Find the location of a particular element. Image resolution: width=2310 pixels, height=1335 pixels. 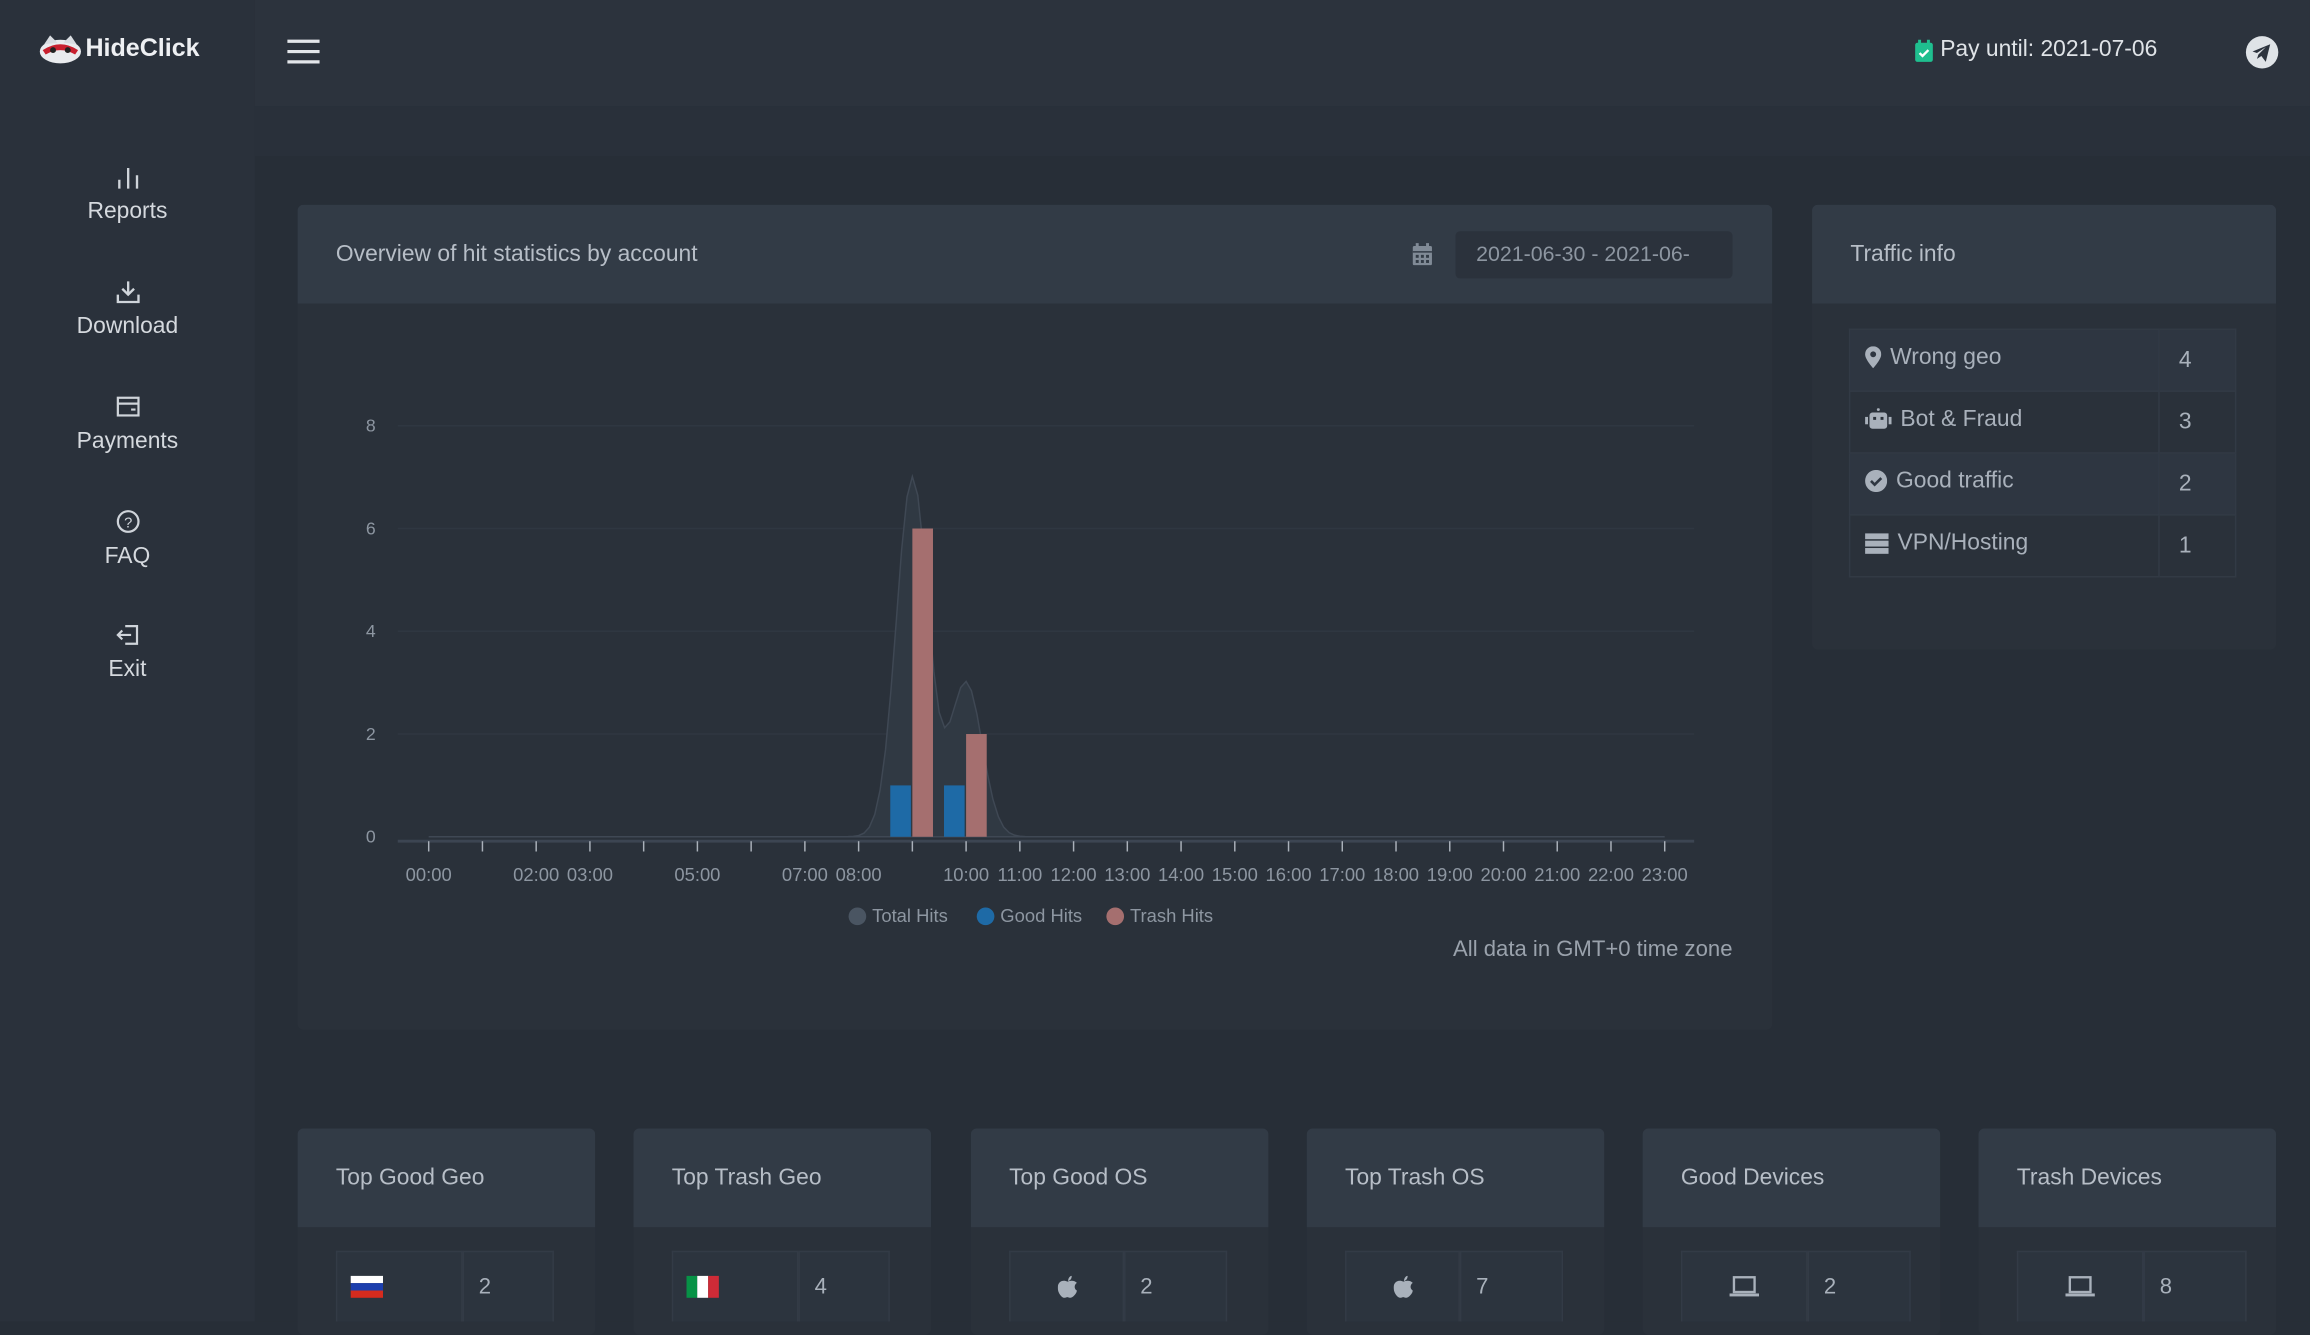

top-card-title: Top Trash Geo is located at coordinates (782, 1178).